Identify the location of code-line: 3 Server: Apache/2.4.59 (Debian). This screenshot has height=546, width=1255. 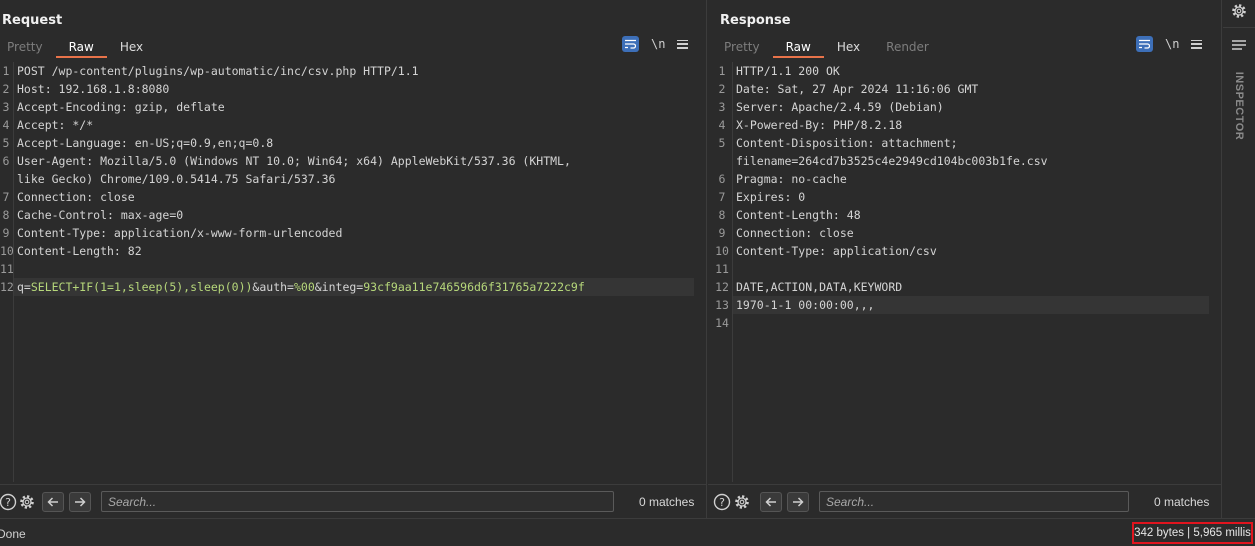
(967, 107).